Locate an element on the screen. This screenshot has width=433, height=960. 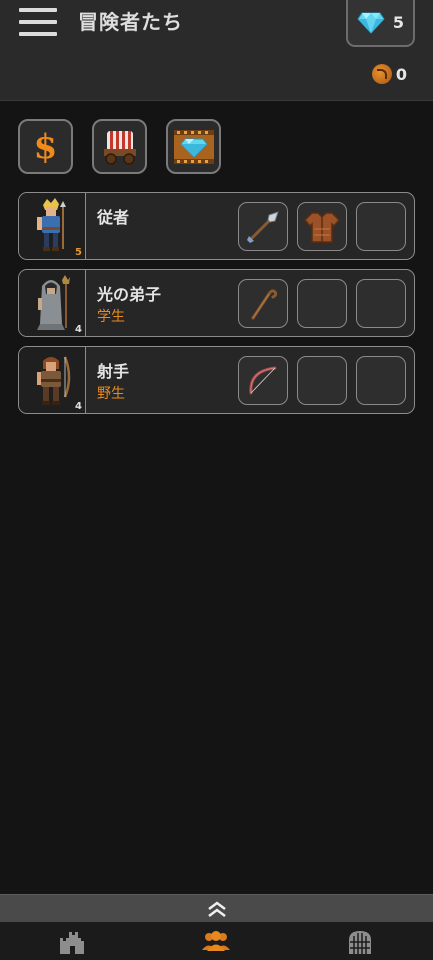
film-gem-icon is located at coordinates (193, 146).